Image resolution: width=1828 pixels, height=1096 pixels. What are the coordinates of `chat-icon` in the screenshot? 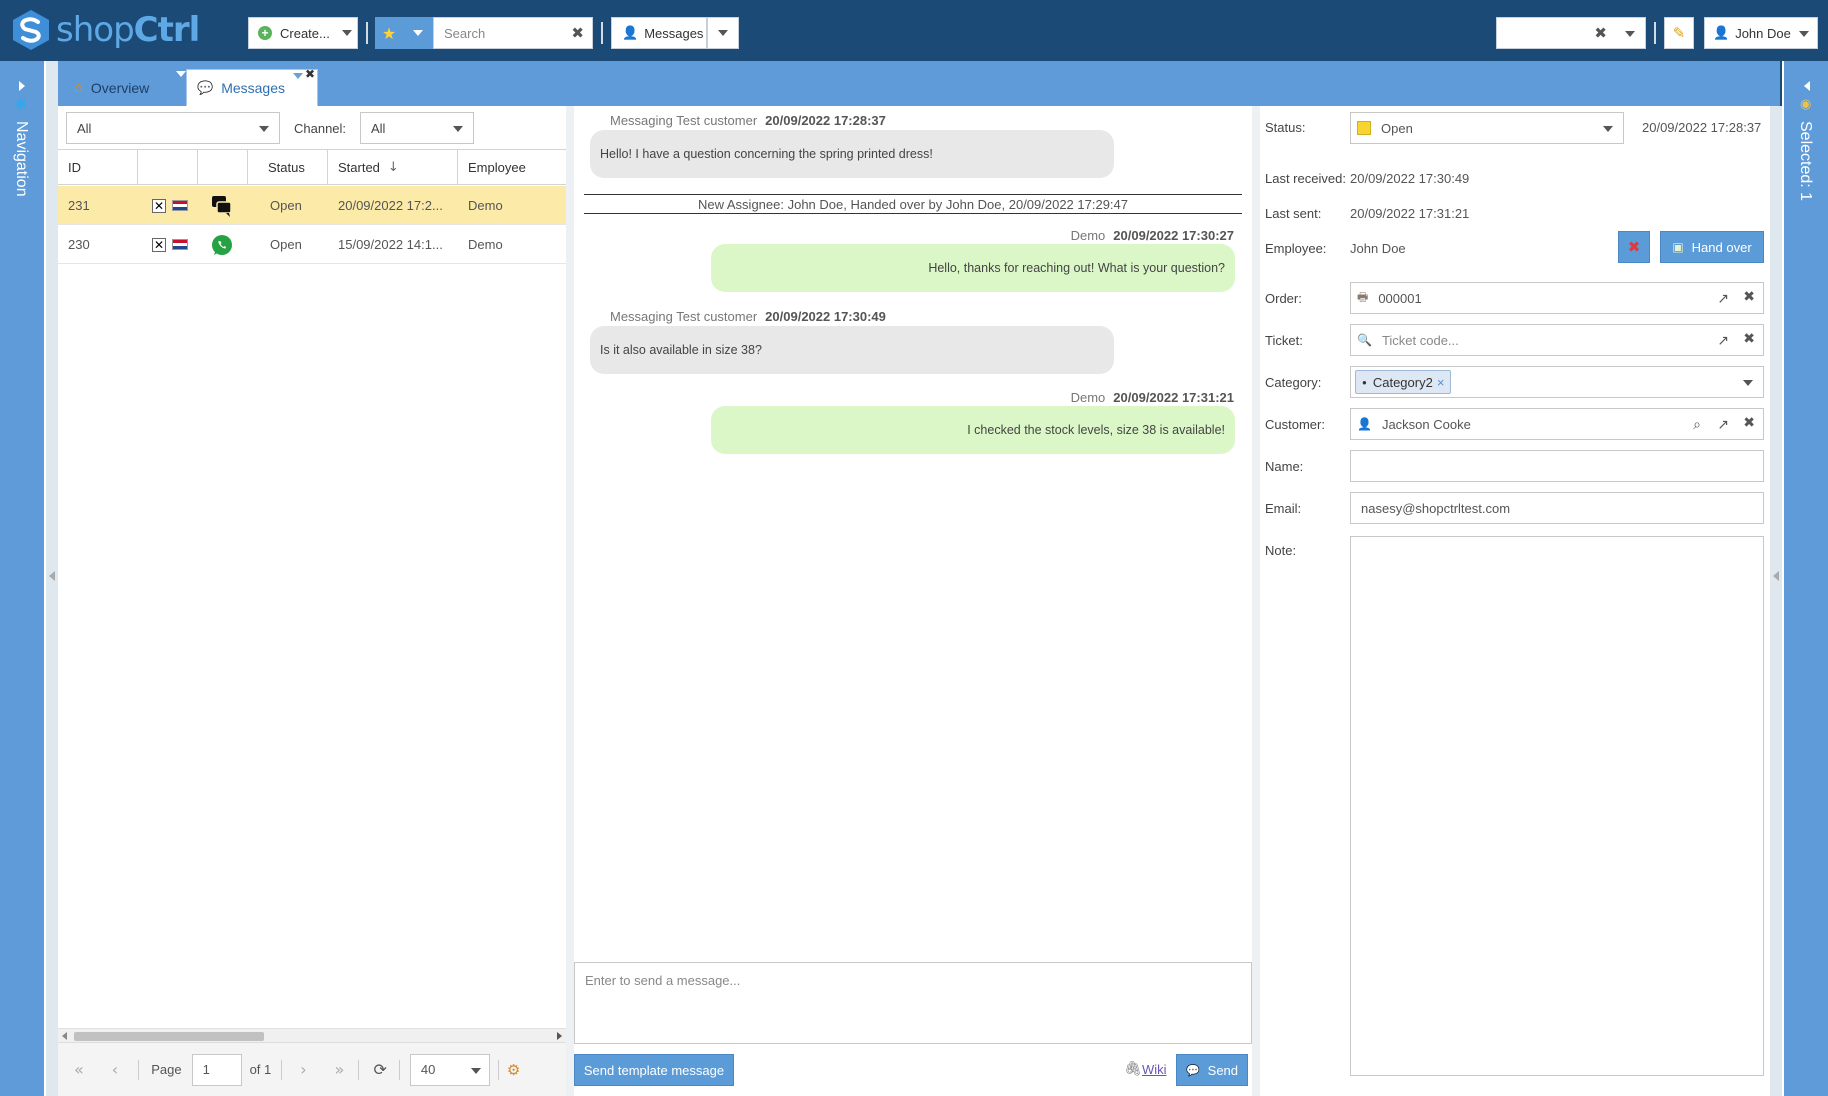 It's located at (222, 205).